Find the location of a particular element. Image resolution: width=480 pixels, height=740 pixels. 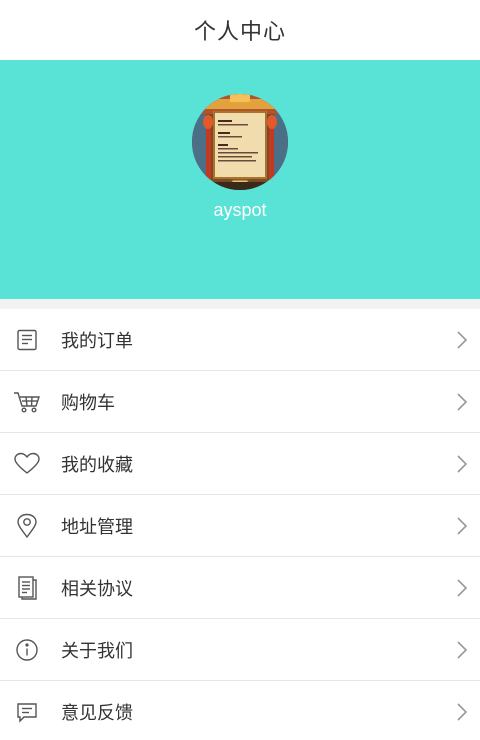

avatar is located at coordinates (240, 142).